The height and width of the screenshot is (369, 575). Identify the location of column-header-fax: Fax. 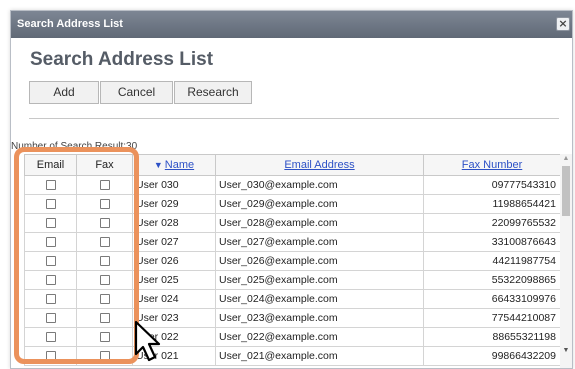
(104, 165).